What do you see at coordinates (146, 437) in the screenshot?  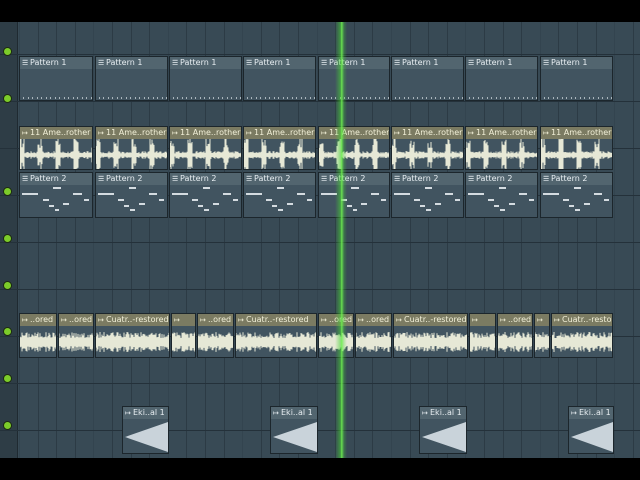 I see `sample-waveform` at bounding box center [146, 437].